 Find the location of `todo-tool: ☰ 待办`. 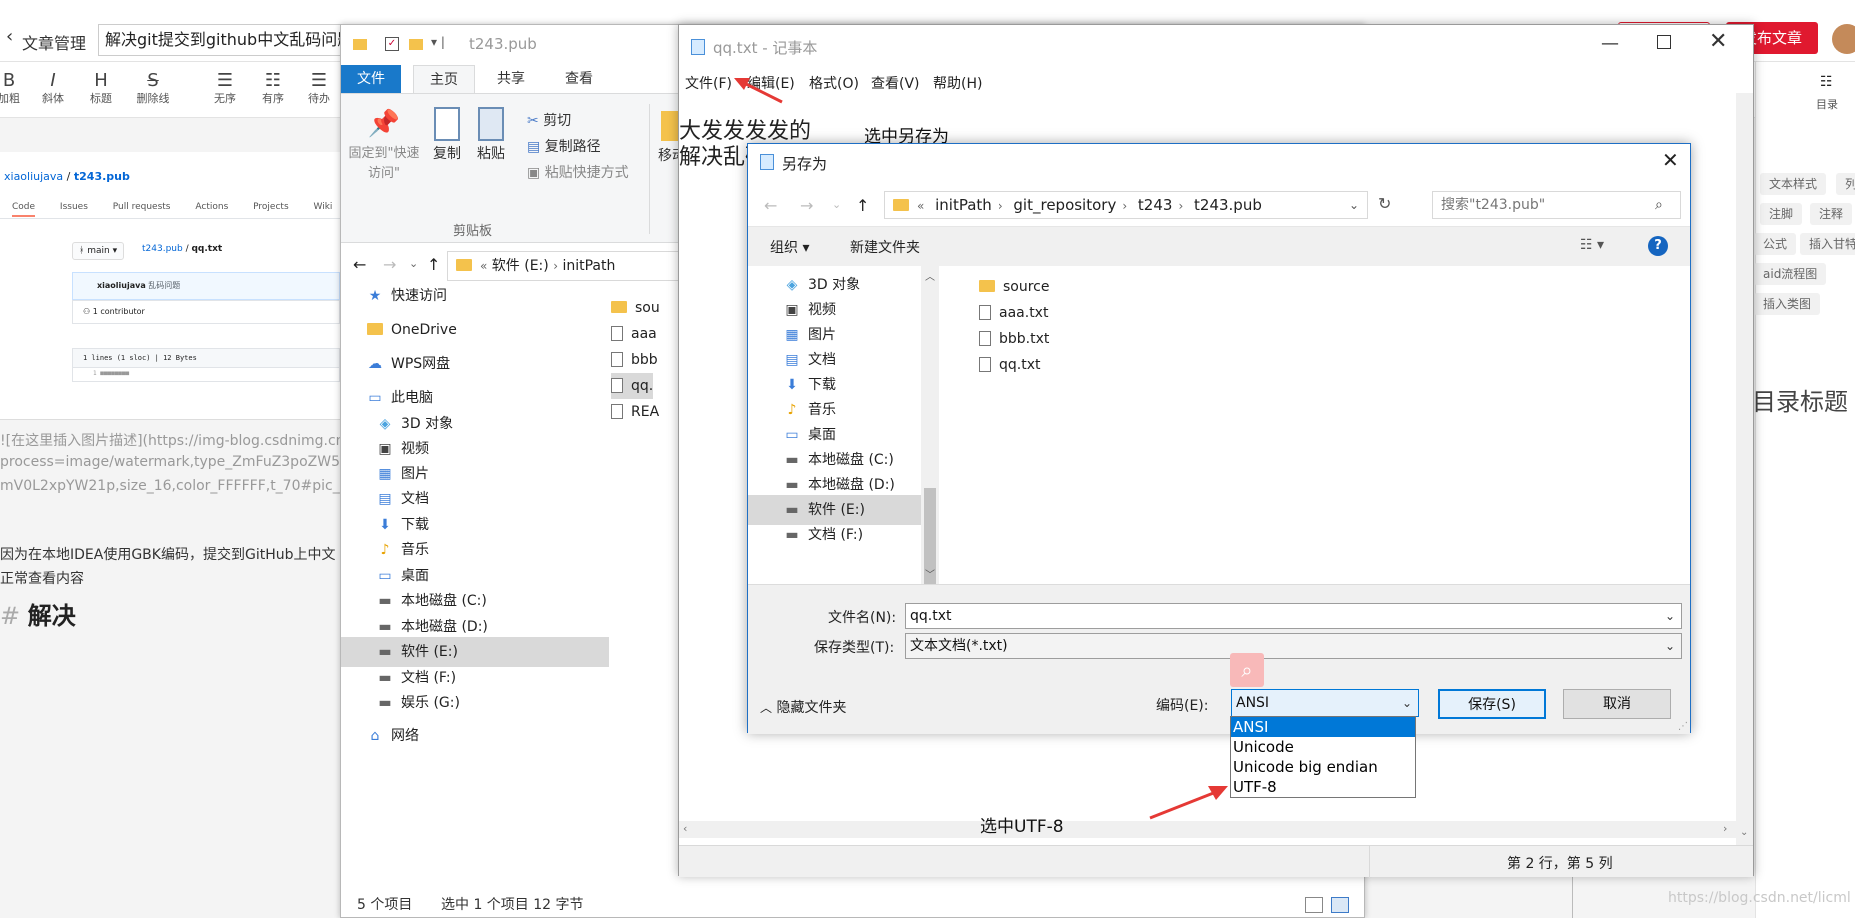

todo-tool: ☰ 待办 is located at coordinates (319, 88).